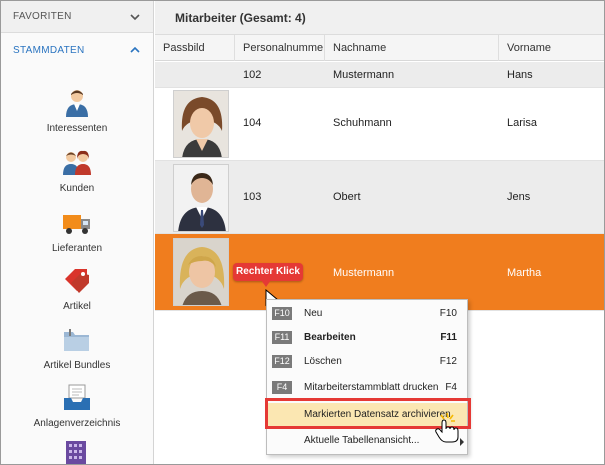  Describe the element at coordinates (77, 423) in the screenshot. I see `sidebar-item-label: Anlagenverzeichnis` at that location.